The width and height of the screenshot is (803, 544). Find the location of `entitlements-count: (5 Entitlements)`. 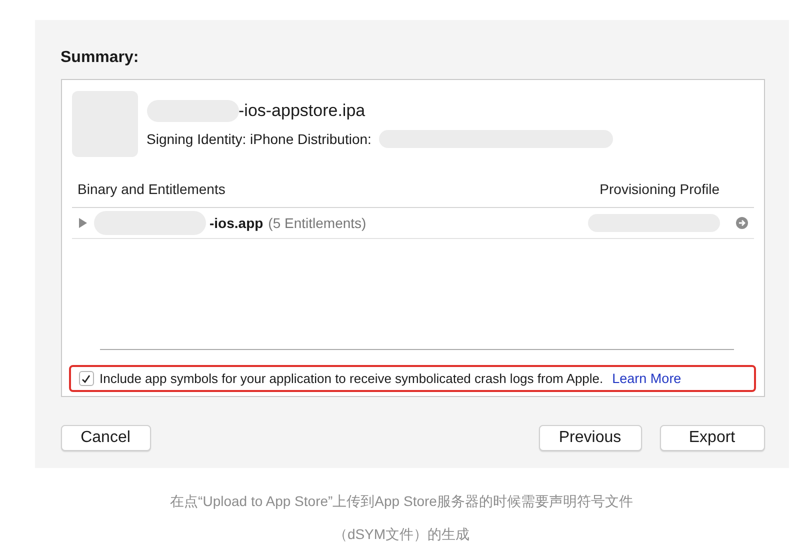

entitlements-count: (5 Entitlements) is located at coordinates (317, 223).